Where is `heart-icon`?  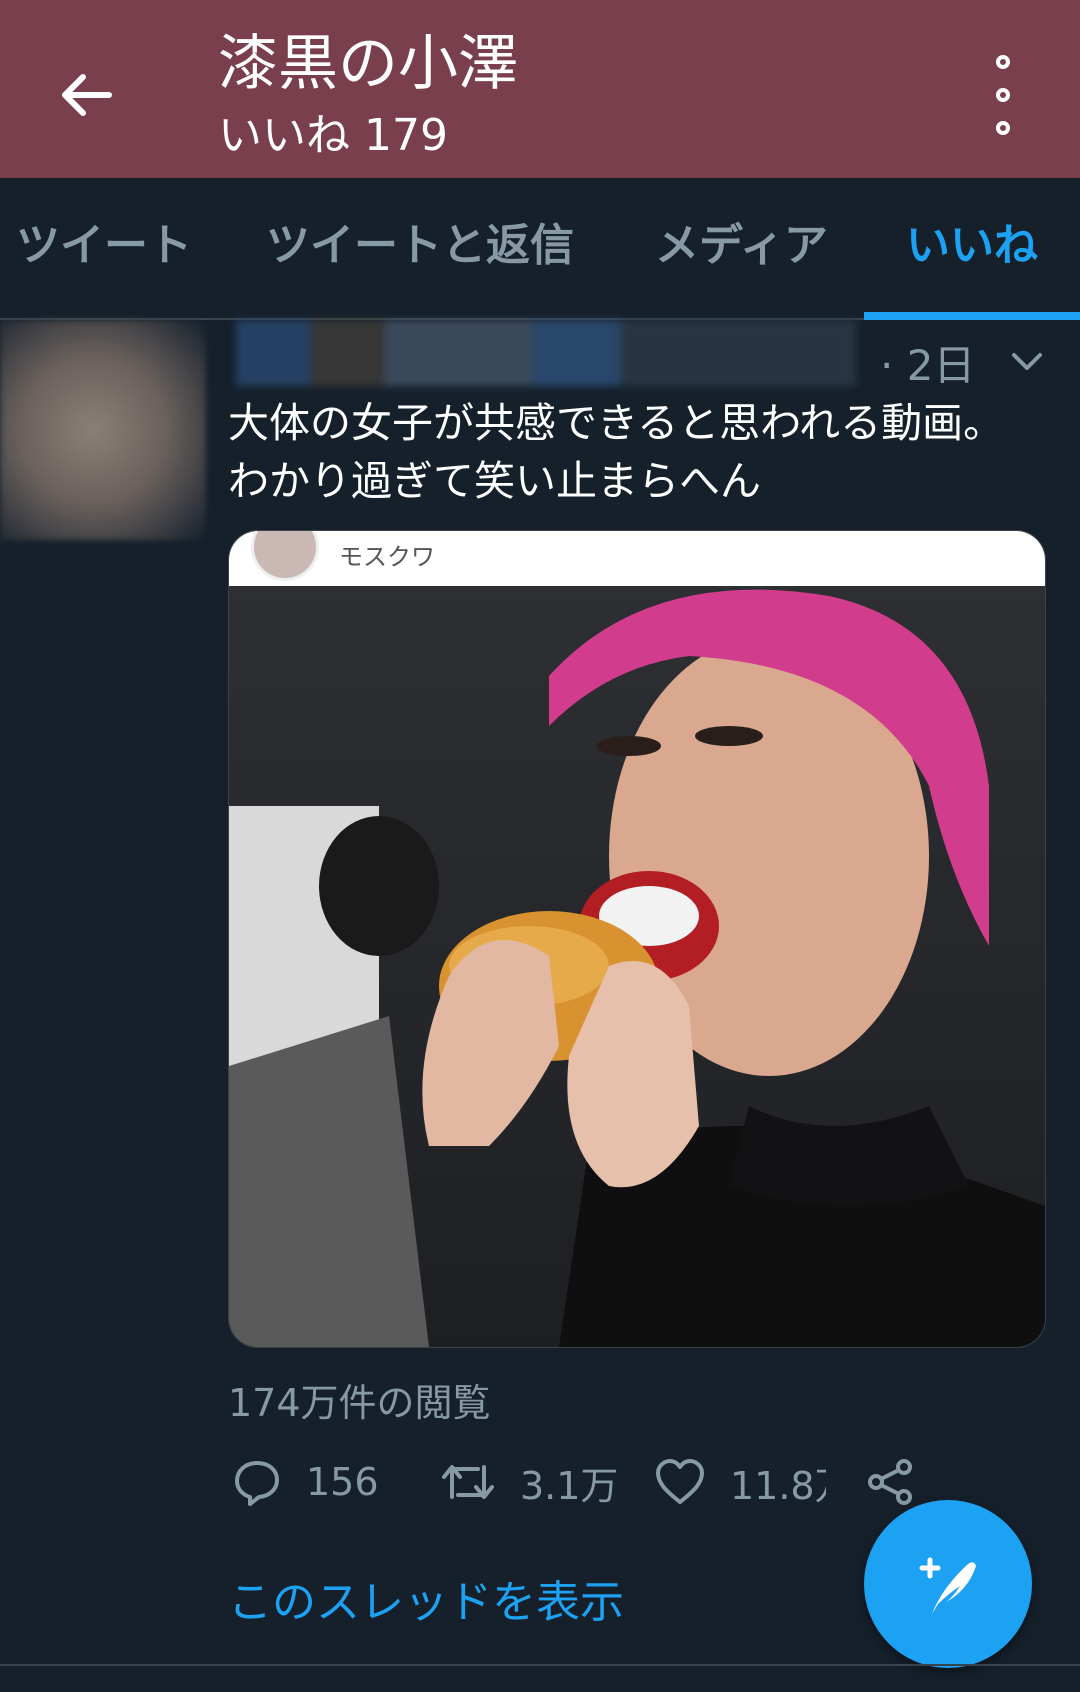 heart-icon is located at coordinates (680, 1481).